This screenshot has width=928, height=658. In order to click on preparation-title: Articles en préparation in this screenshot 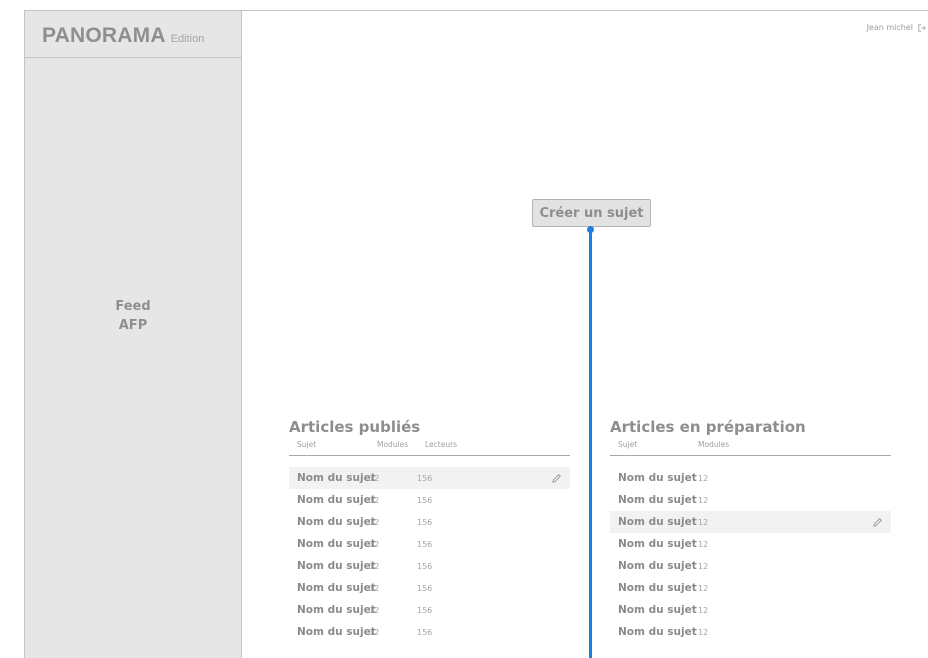, I will do `click(708, 427)`.